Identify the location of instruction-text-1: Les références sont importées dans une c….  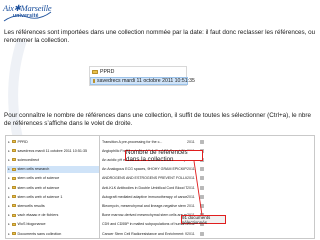
(160, 37).